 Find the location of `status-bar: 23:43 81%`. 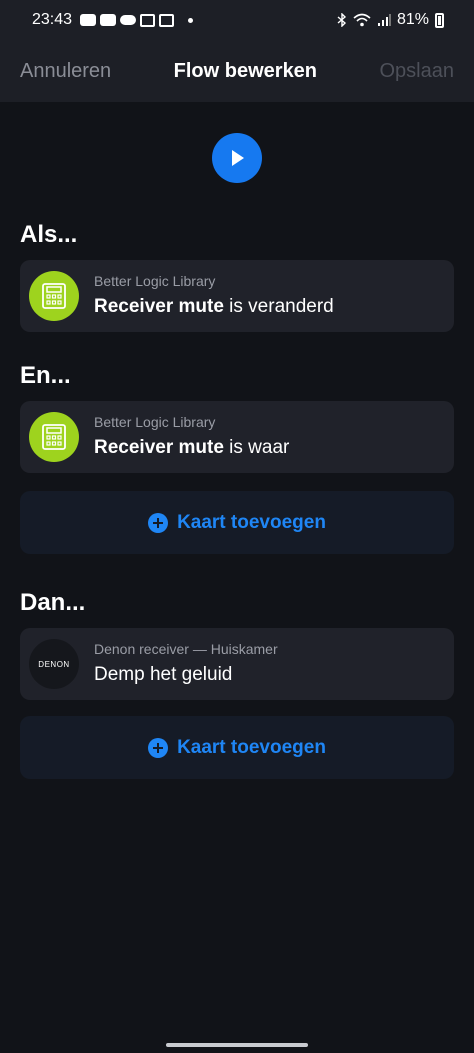

status-bar: 23:43 81% is located at coordinates (237, 20).